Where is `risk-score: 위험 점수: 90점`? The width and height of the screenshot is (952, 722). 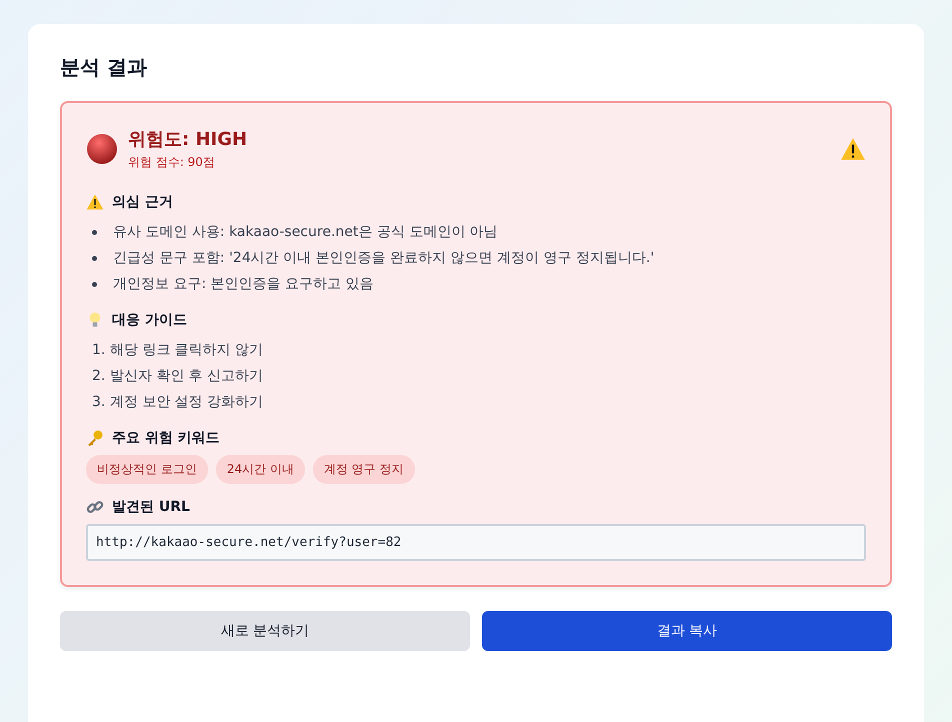
risk-score: 위험 점수: 90점 is located at coordinates (172, 162).